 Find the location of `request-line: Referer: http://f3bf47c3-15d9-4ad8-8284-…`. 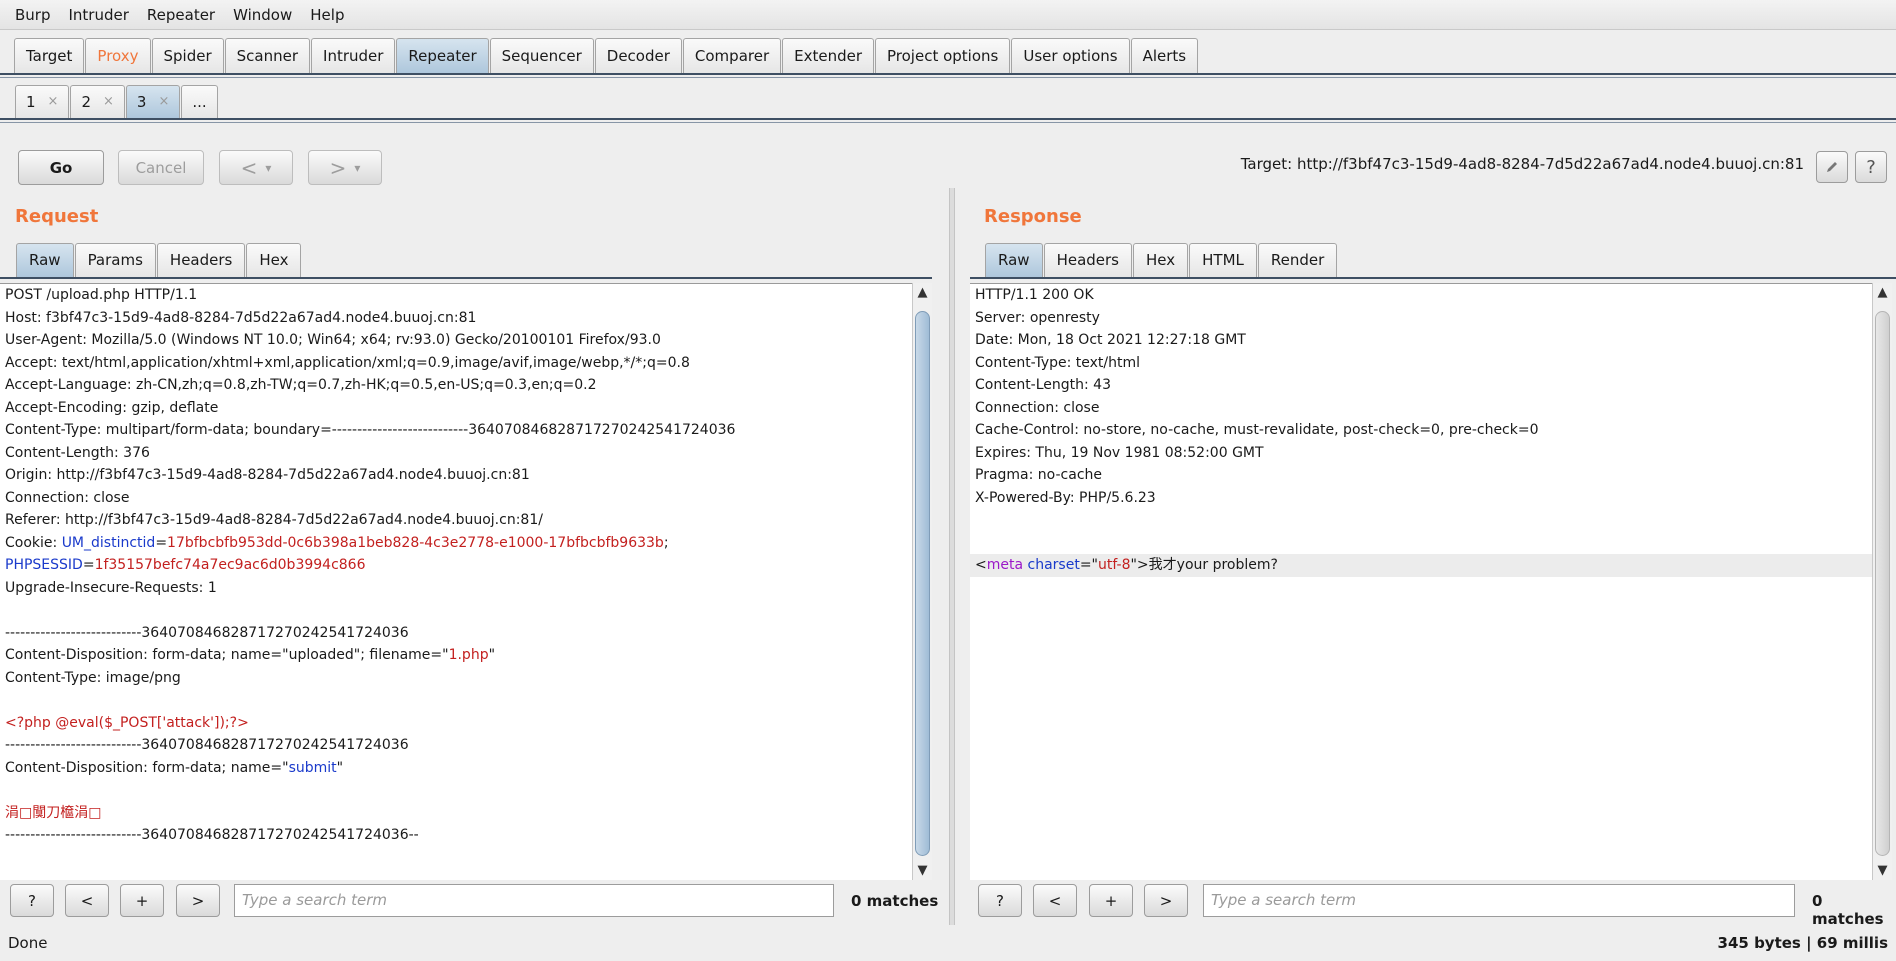

request-line: Referer: http://f3bf47c3-15d9-4ad8-8284-… is located at coordinates (274, 520).